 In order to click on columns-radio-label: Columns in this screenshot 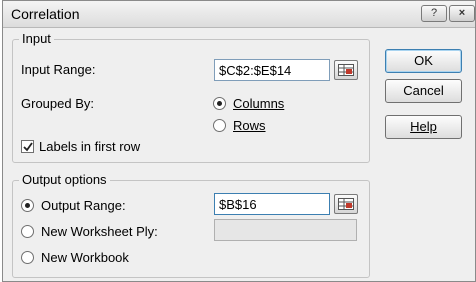, I will do `click(259, 103)`.